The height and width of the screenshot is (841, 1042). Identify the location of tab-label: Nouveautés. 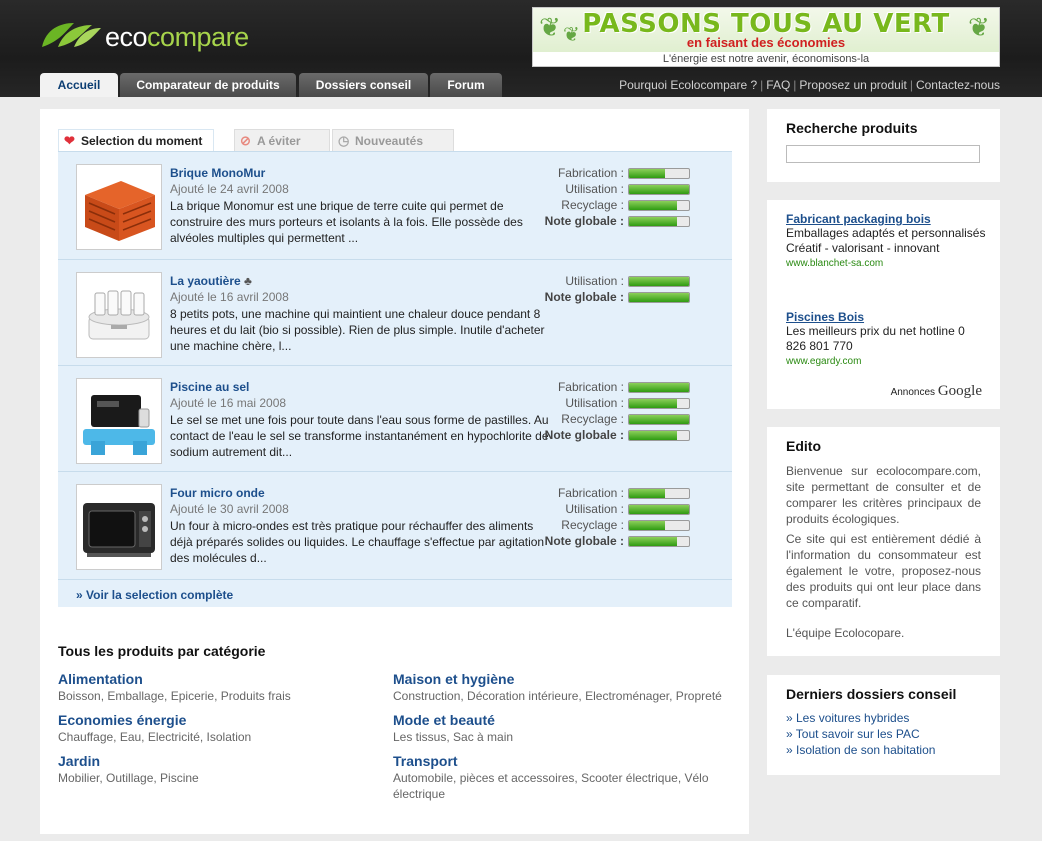
(389, 141).